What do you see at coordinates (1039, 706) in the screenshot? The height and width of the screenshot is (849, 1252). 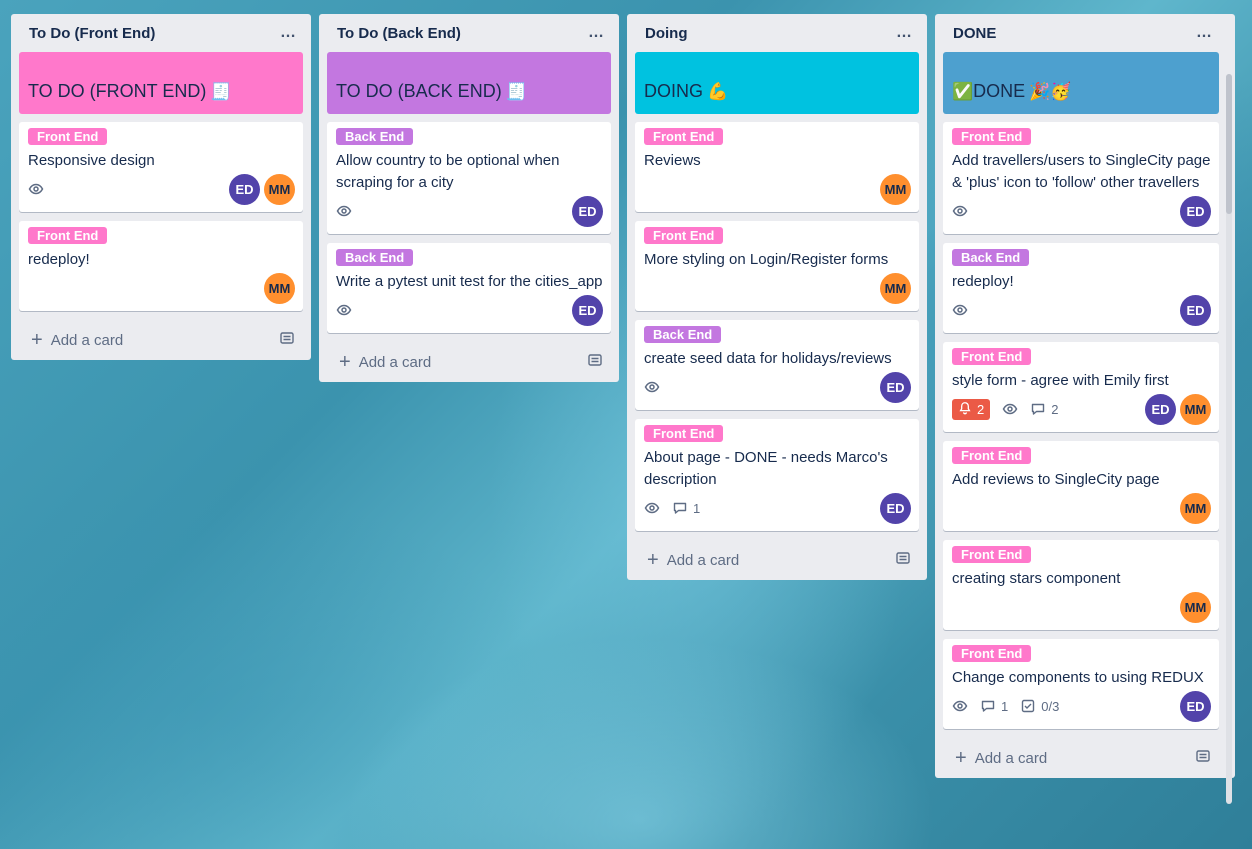 I see `checklist-badge: 0/3` at bounding box center [1039, 706].